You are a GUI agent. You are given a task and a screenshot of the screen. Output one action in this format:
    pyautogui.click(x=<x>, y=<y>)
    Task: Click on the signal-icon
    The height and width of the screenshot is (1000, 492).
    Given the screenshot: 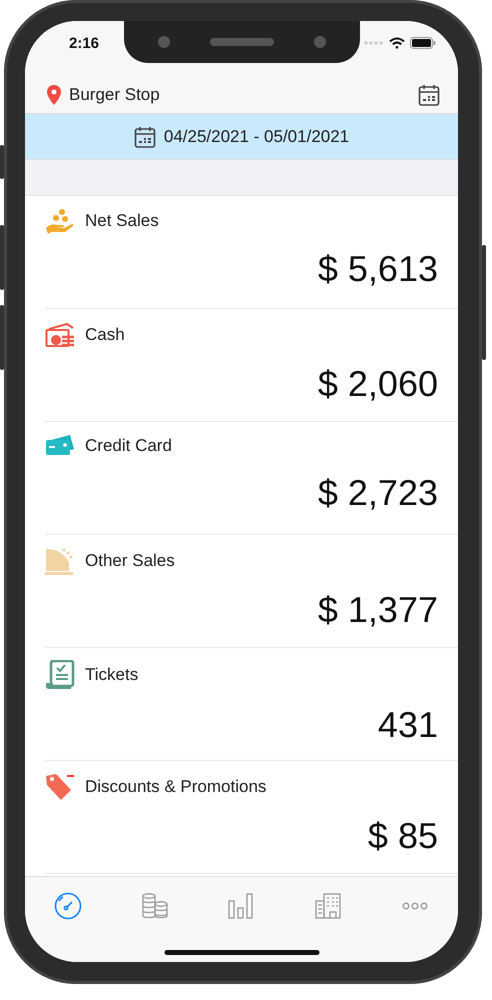 What is the action you would take?
    pyautogui.click(x=374, y=43)
    